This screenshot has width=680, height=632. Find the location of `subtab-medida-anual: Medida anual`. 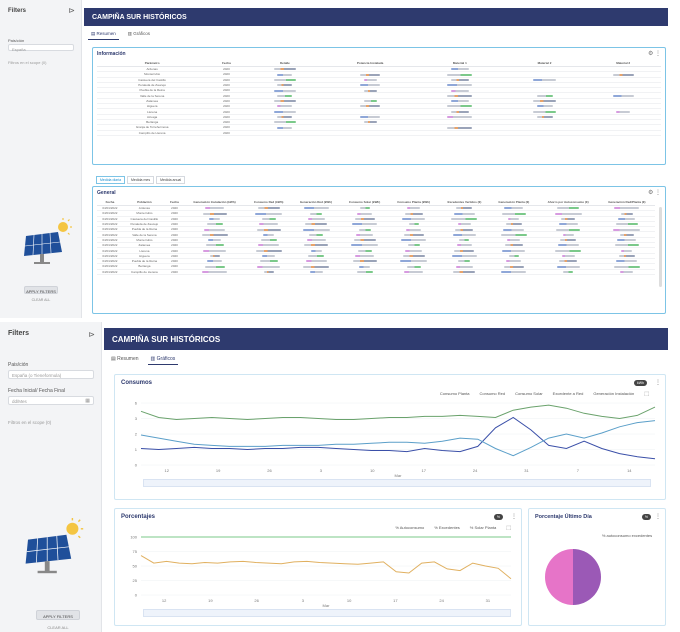

subtab-medida-anual: Medida anual is located at coordinates (171, 180).